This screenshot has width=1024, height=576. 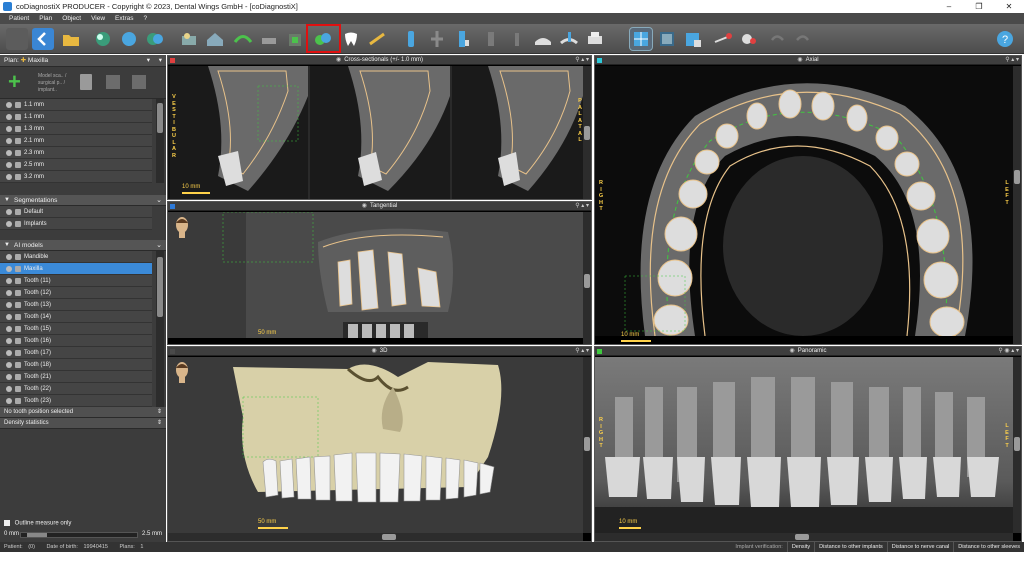 I want to click on ai-model-item: Tooth (13), so click(x=76, y=305).